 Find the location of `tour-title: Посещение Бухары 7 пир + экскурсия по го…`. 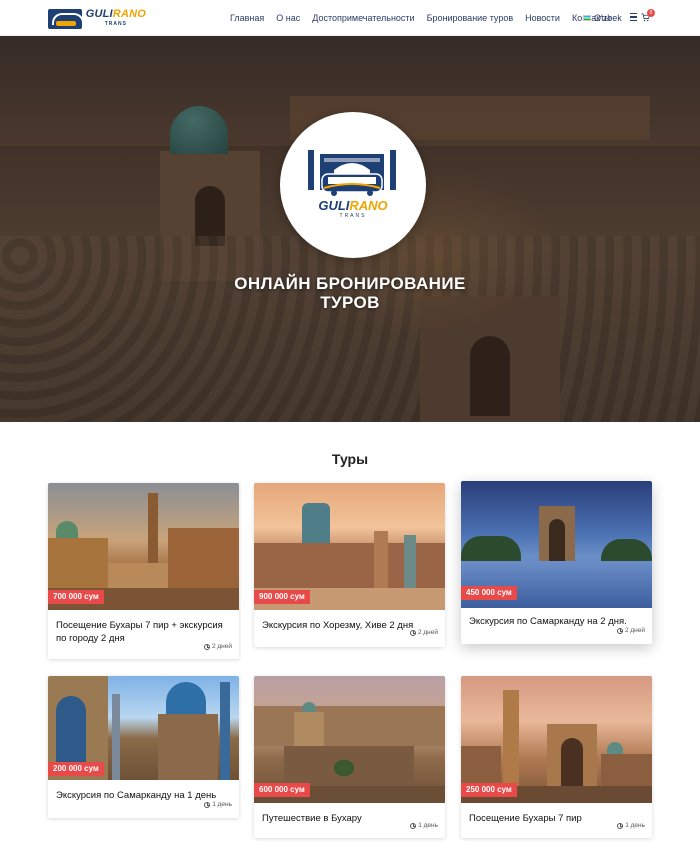

tour-title: Посещение Бухары 7 пир + экскурсия по го… is located at coordinates (144, 632).